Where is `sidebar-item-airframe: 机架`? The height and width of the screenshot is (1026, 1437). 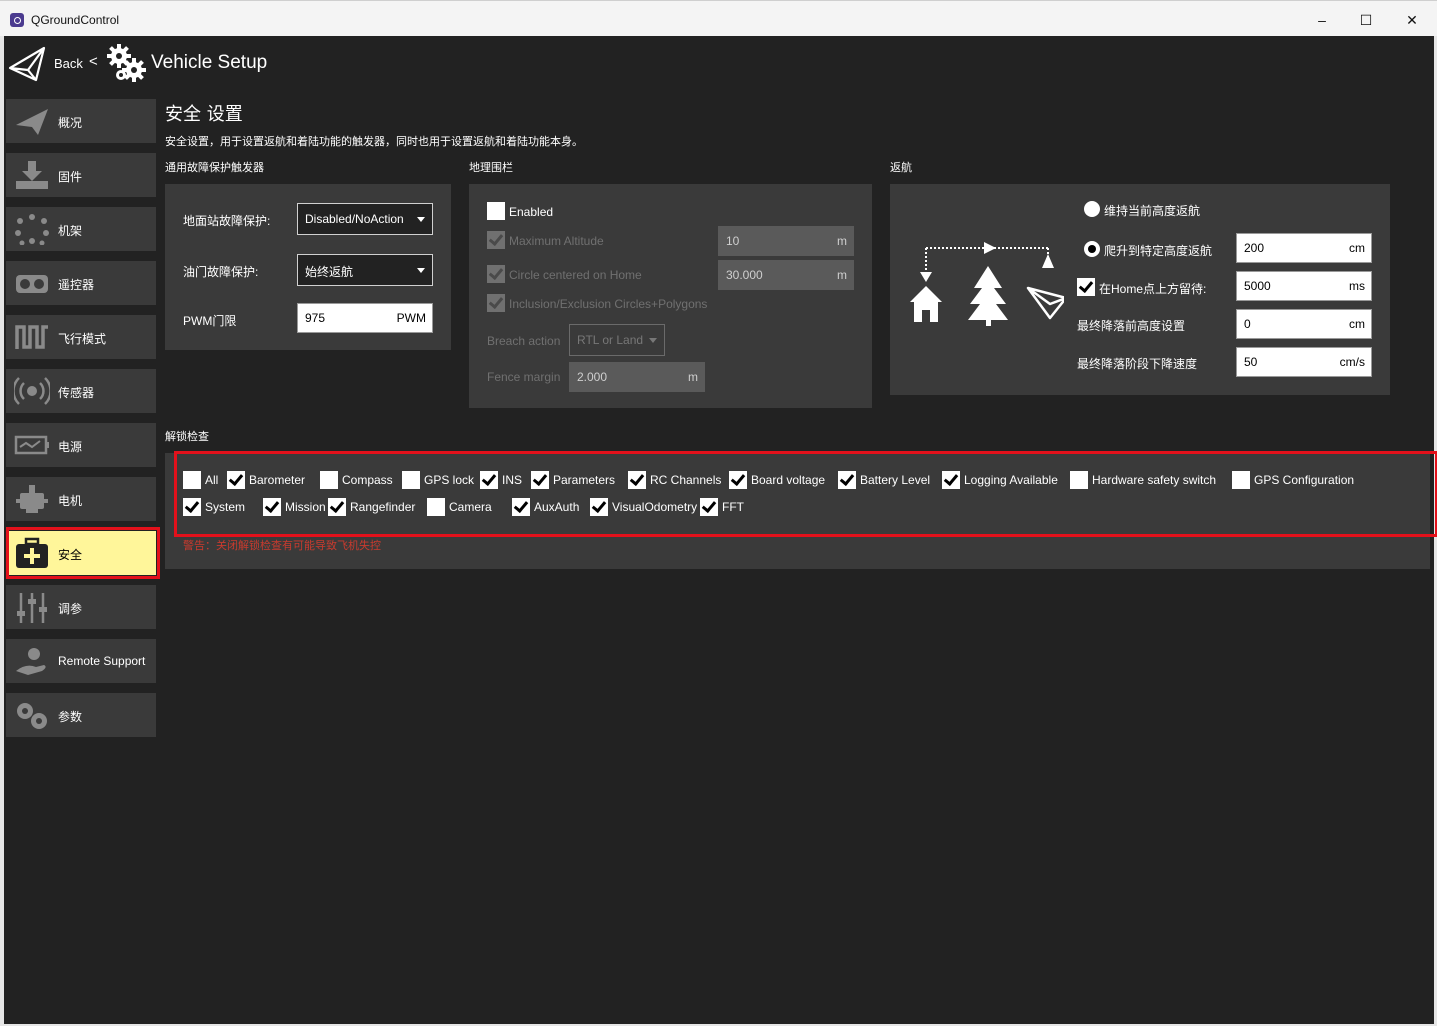
sidebar-item-airframe: 机架 is located at coordinates (81, 229).